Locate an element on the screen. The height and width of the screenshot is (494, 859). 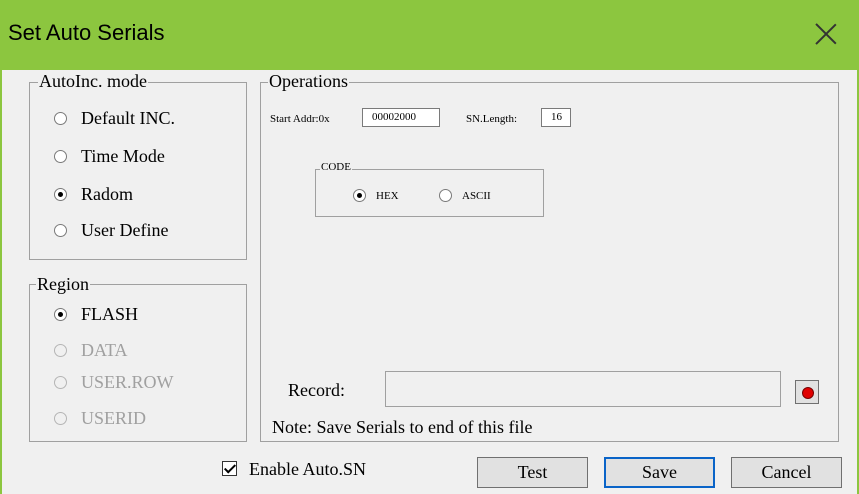
note-text: Note: Save Serials to end of this file is located at coordinates (402, 427).